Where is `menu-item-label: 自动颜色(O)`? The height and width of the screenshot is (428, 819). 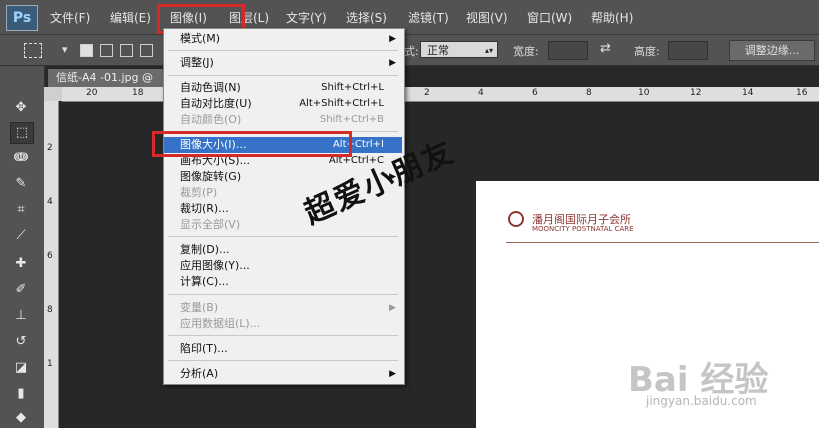 menu-item-label: 自动颜色(O) is located at coordinates (211, 119).